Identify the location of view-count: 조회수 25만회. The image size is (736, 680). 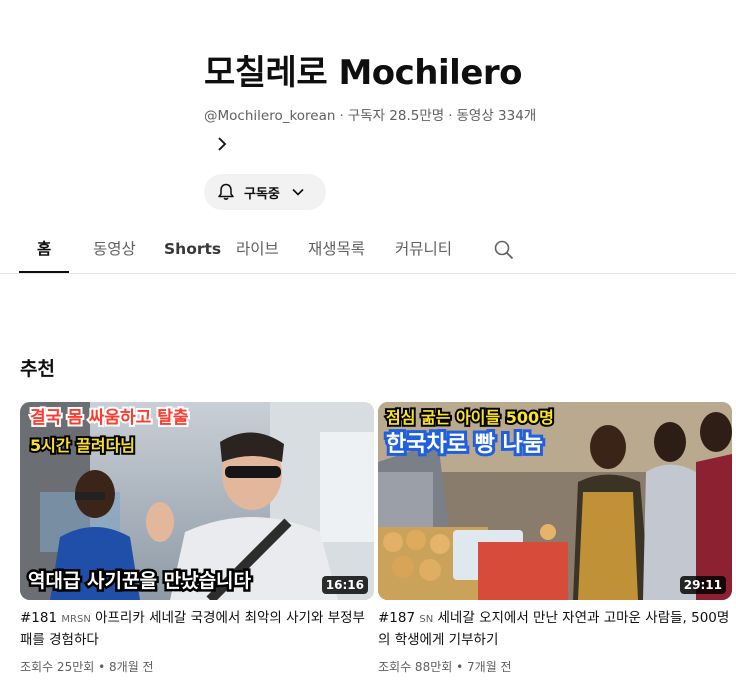
(57, 667).